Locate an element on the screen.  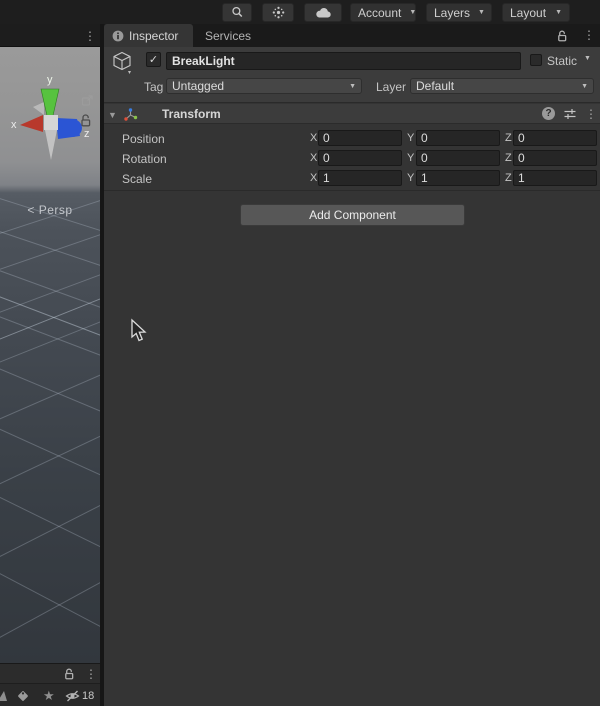
activity-dots-icon is located at coordinates (278, 12).